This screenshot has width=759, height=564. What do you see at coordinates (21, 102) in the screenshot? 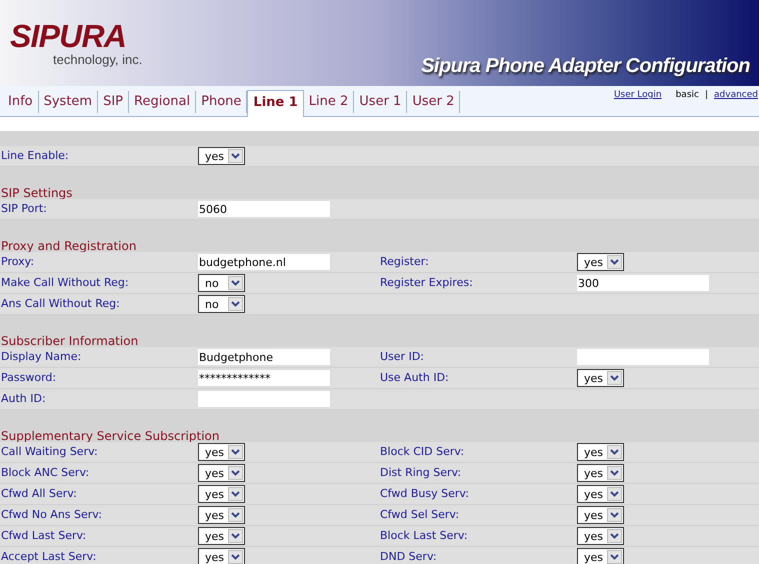
I see `nav-tab: Info` at bounding box center [21, 102].